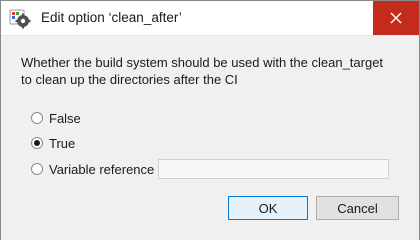  Describe the element at coordinates (268, 208) in the screenshot. I see `ok-button: OK` at that location.